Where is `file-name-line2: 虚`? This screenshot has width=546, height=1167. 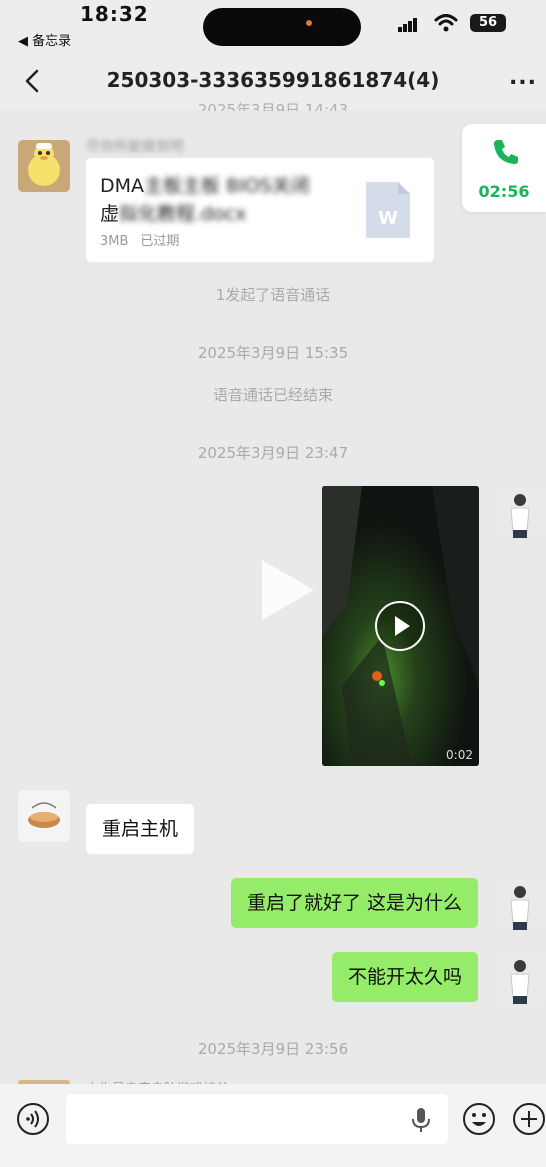 file-name-line2: 虚 is located at coordinates (110, 214).